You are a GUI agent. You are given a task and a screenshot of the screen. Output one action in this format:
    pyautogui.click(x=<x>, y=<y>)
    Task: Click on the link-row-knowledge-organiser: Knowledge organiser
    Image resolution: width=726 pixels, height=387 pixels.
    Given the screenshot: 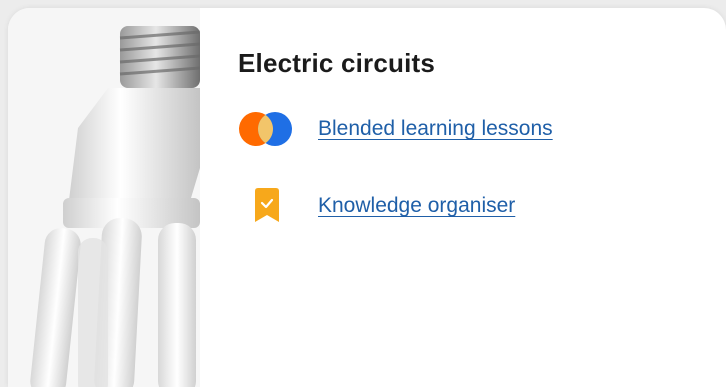 What is the action you would take?
    pyautogui.click(x=472, y=206)
    